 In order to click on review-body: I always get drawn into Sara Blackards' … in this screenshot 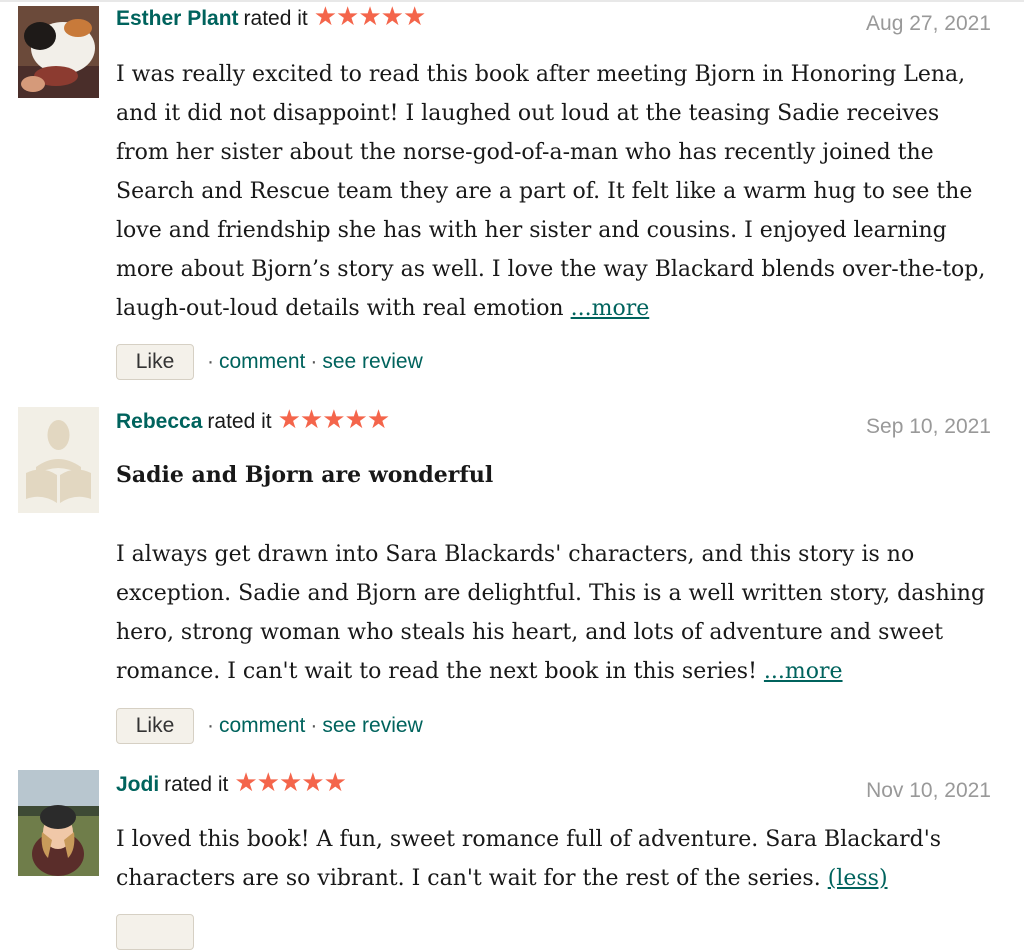, I will do `click(551, 613)`.